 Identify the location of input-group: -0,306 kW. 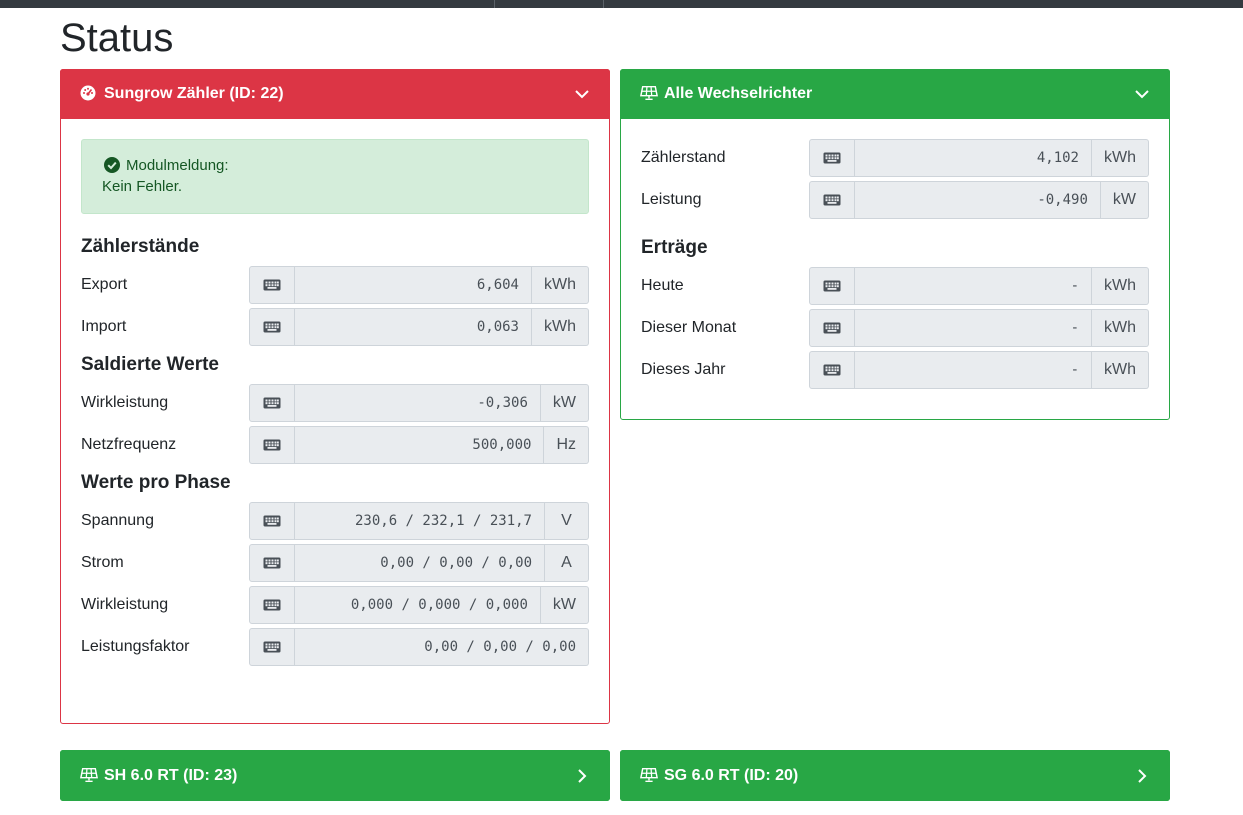
(419, 403).